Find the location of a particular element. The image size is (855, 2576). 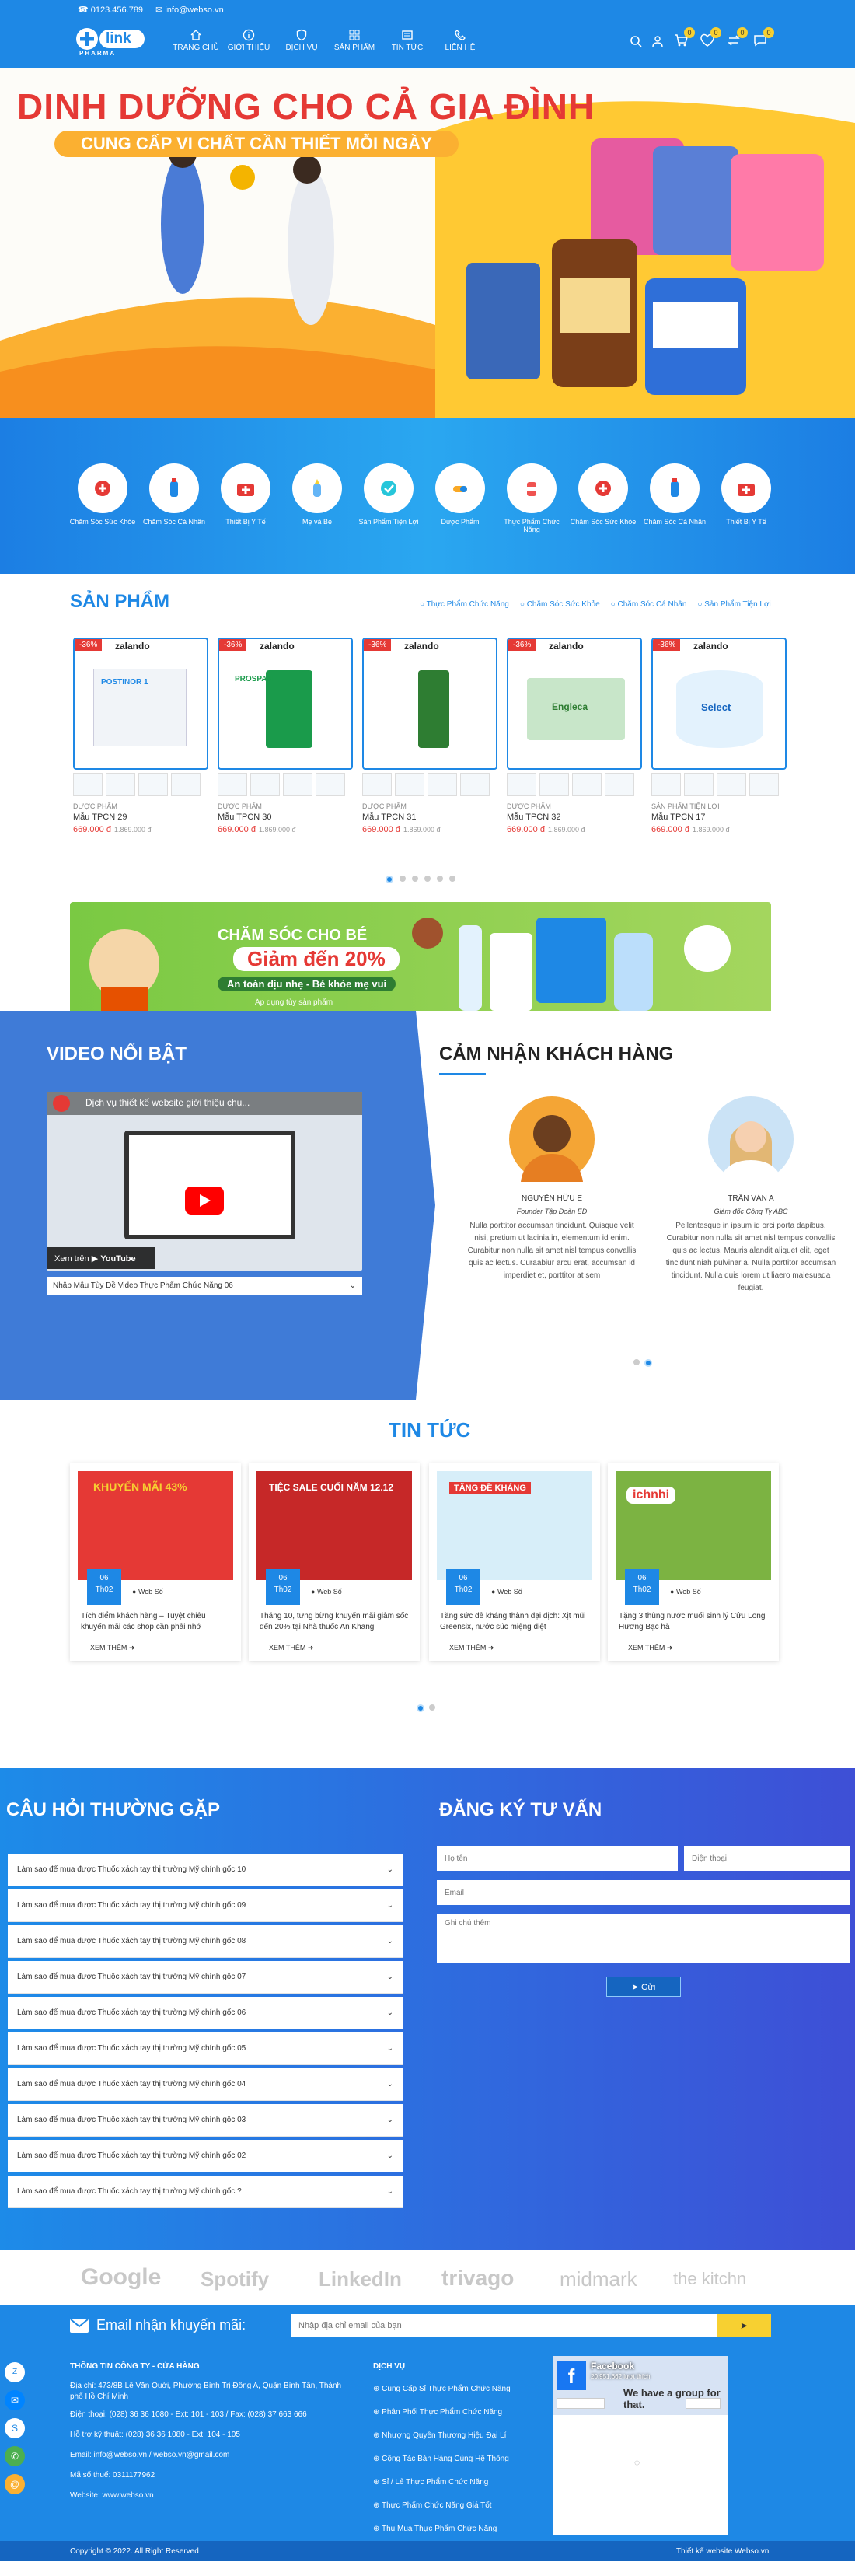

partner-logo: Google is located at coordinates (121, 2277).